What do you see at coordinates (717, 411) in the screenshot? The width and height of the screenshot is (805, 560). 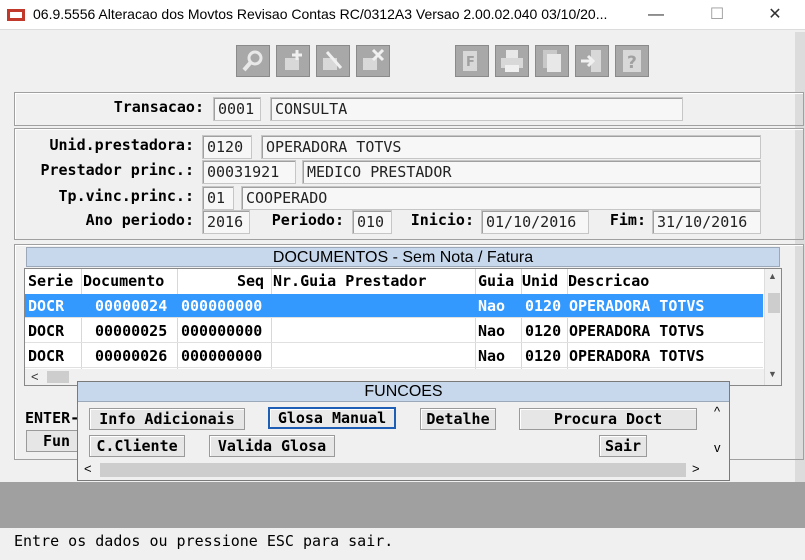 I see `funcoes-scroll-up-icon: ^` at bounding box center [717, 411].